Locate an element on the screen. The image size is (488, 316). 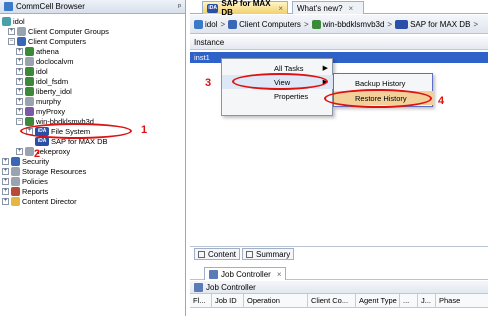
group-icon is located at coordinates (21, 31).